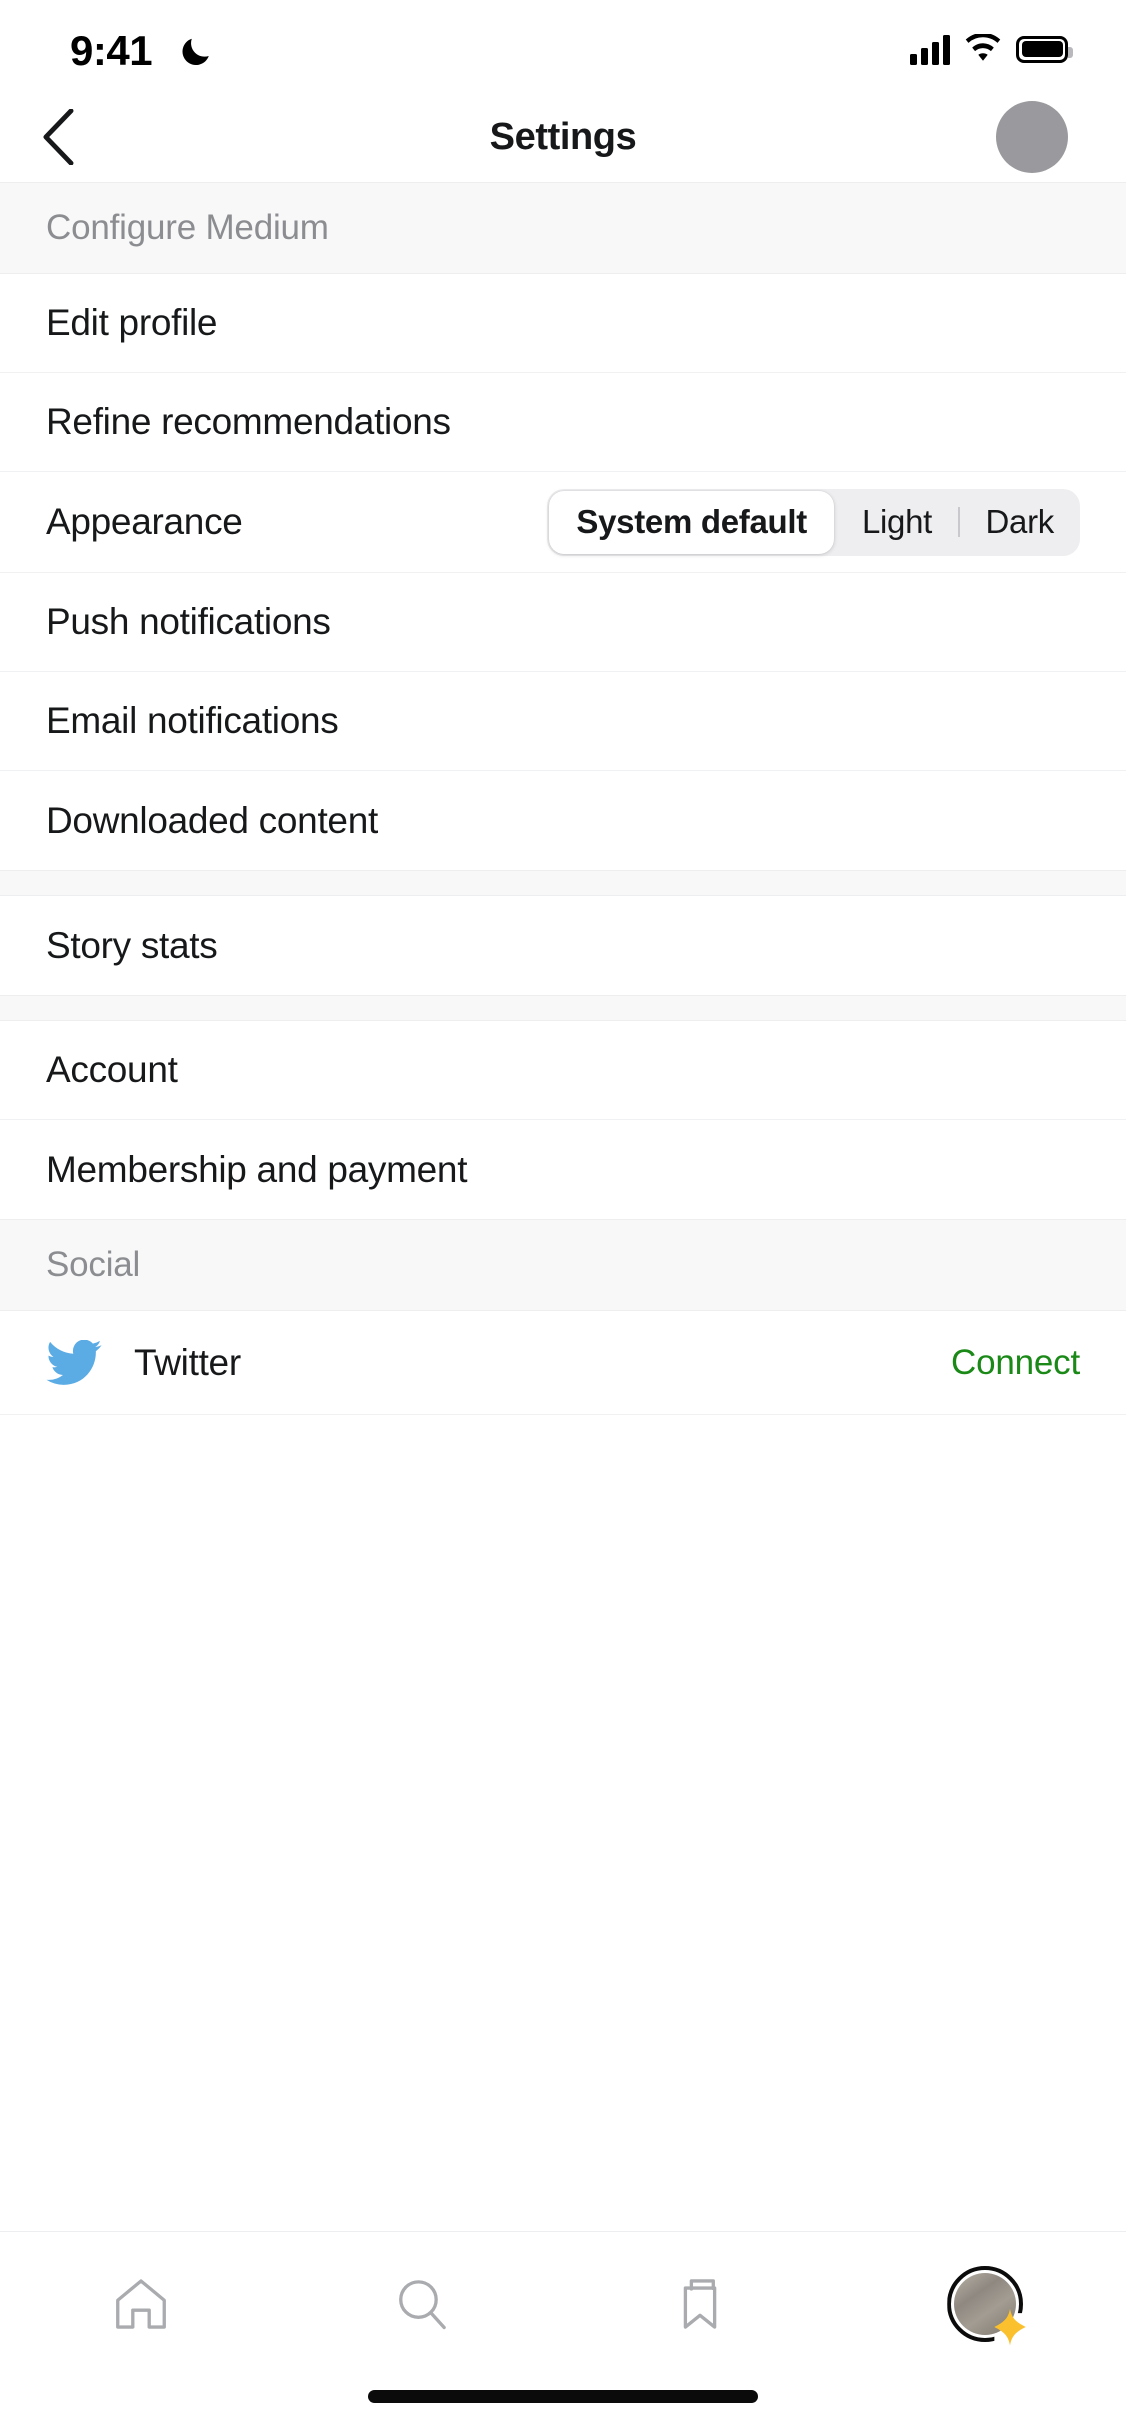 The height and width of the screenshot is (2436, 1126). I want to click on settings-row-story-stats: Story stats, so click(563, 945).